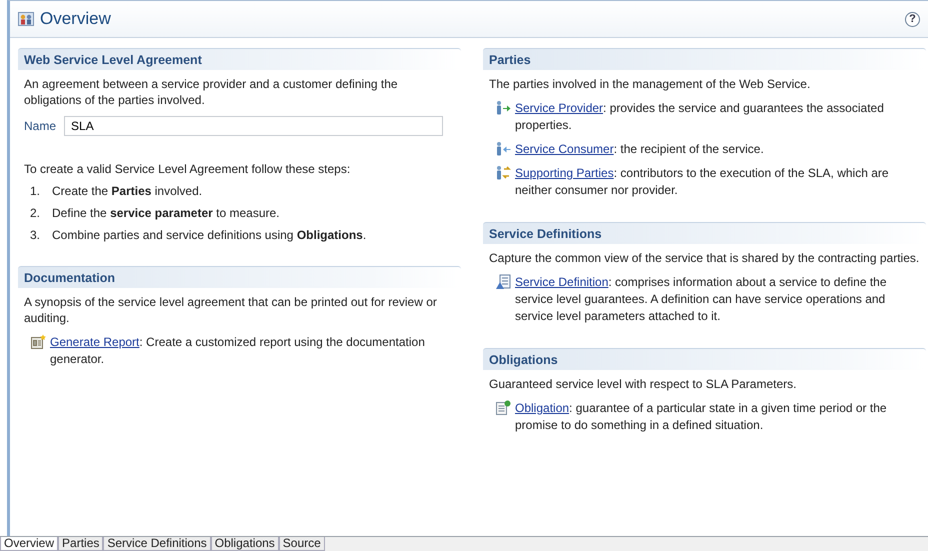 This screenshot has width=928, height=551. What do you see at coordinates (238, 351) in the screenshot?
I see `link-description: Generate Report: Create a customized report using the documentation generator.` at bounding box center [238, 351].